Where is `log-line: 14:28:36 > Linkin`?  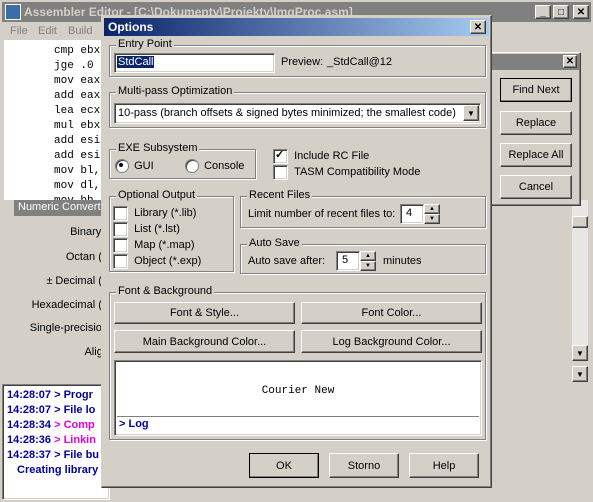 log-line: 14:28:36 > Linkin is located at coordinates (53, 440).